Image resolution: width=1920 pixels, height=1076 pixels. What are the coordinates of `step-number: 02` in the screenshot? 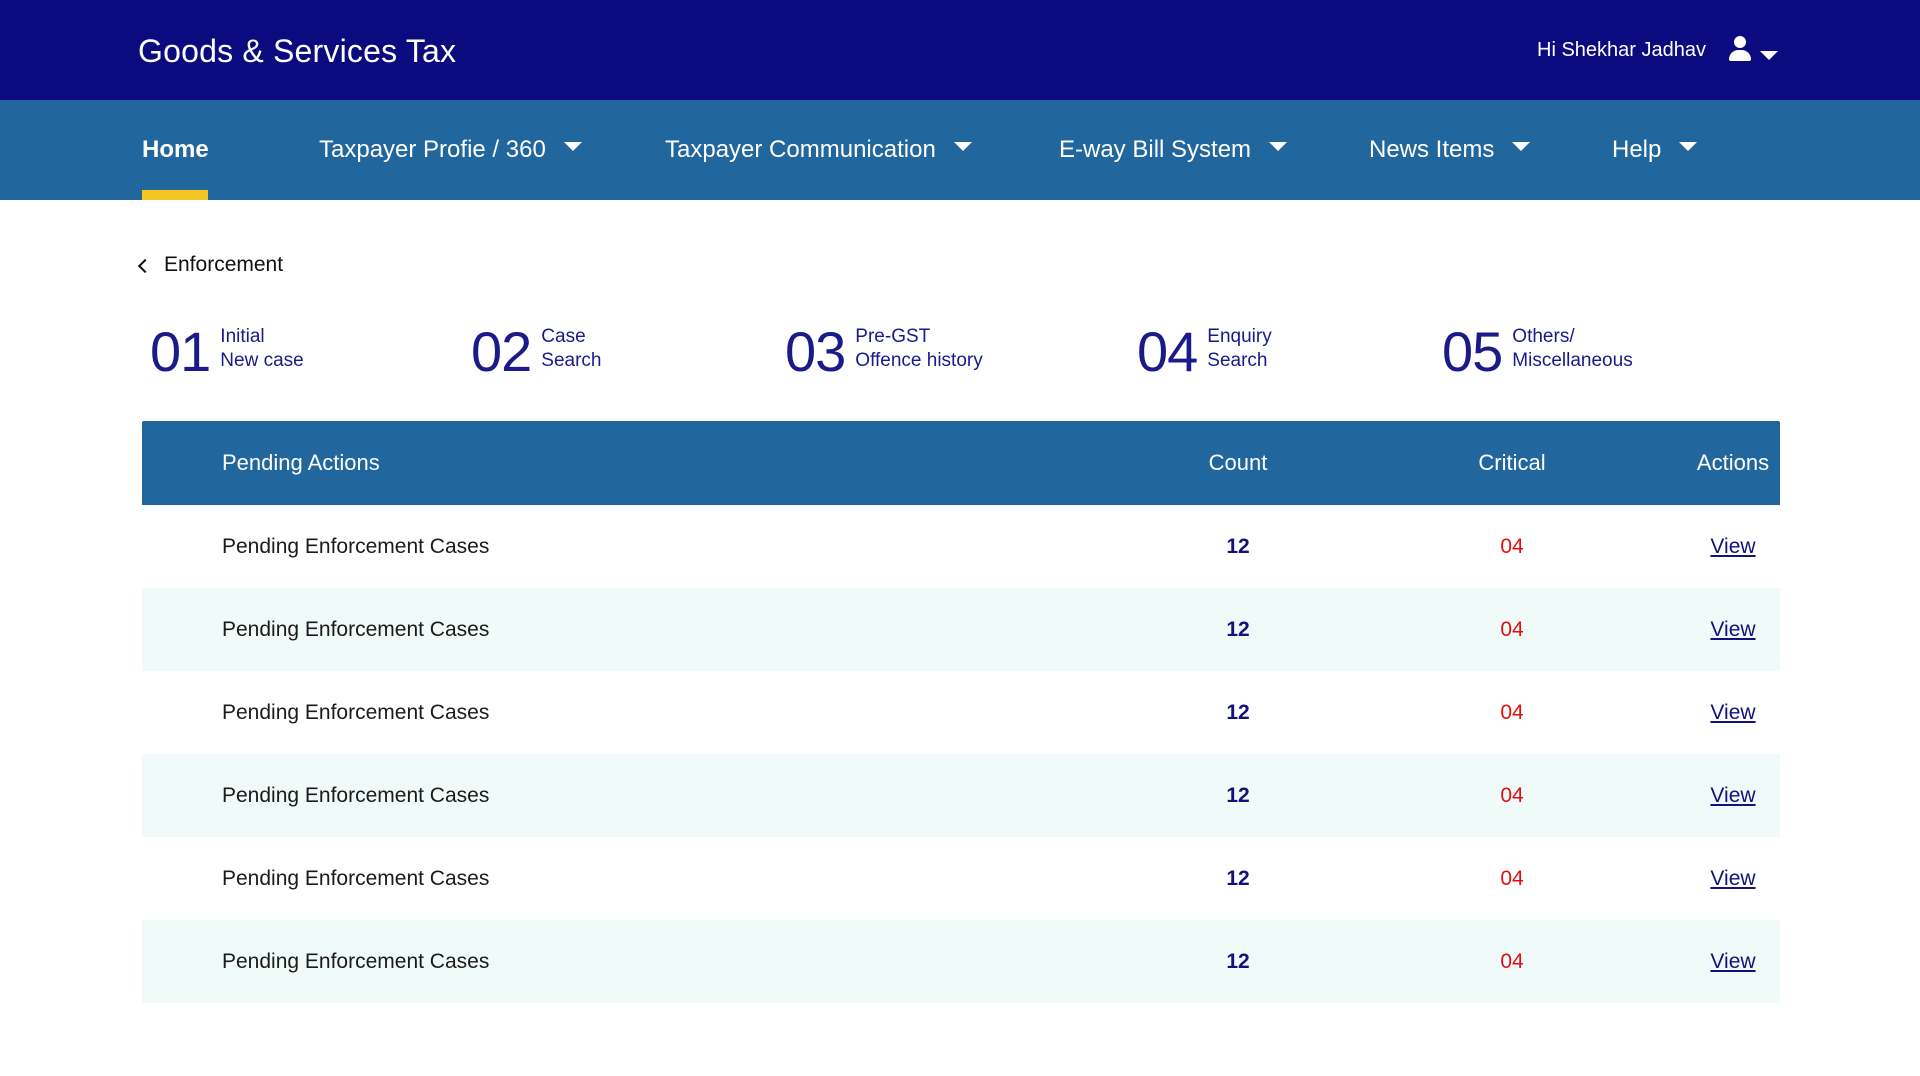 It's located at (501, 351).